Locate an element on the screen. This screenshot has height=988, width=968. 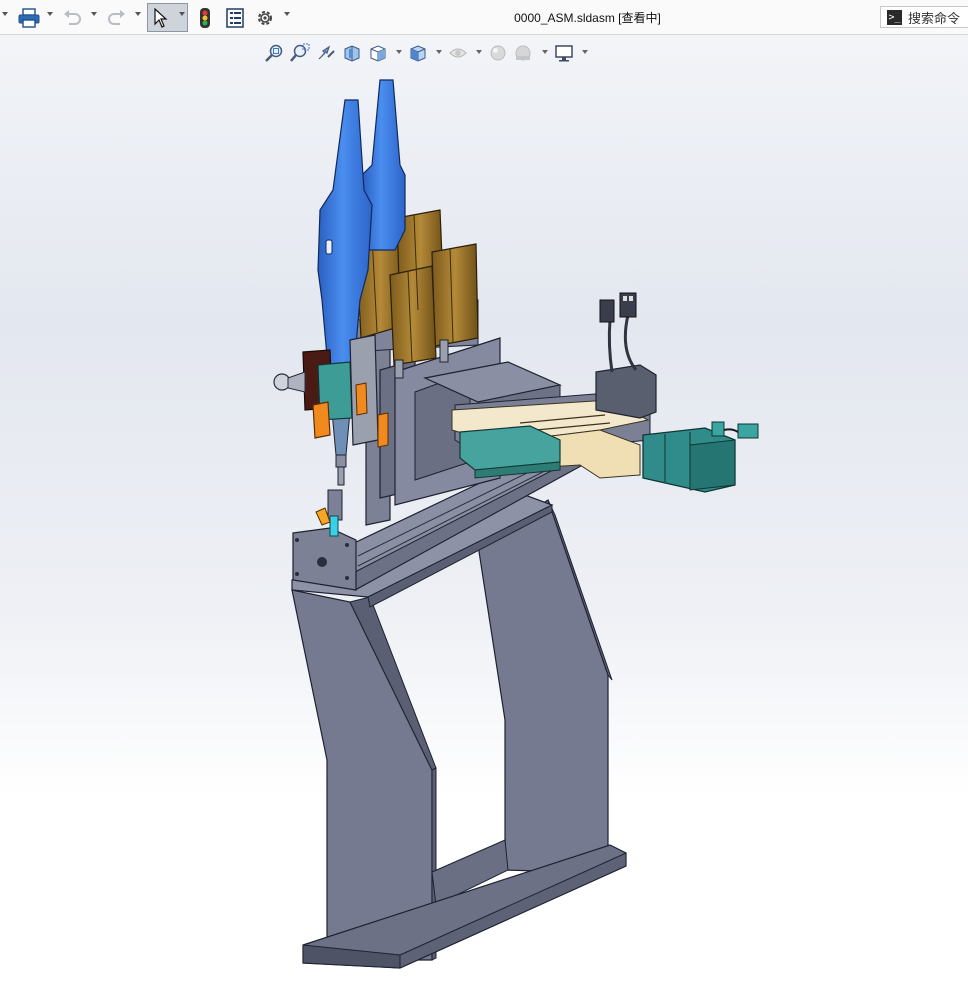
search-placeholder: 搜索命令 is located at coordinates (934, 18).